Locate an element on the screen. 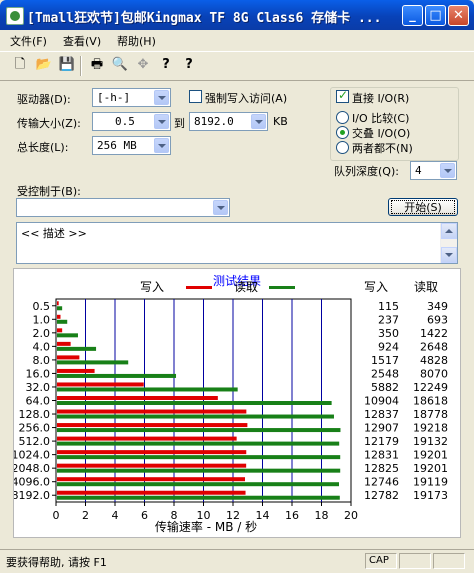 This screenshot has width=474, height=573. status-bar: 要获得帮助, 请按 F1 CAP is located at coordinates (237, 561).